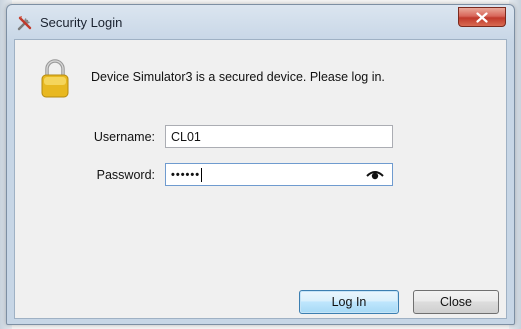  What do you see at coordinates (279, 136) in the screenshot?
I see `username-field: CL01` at bounding box center [279, 136].